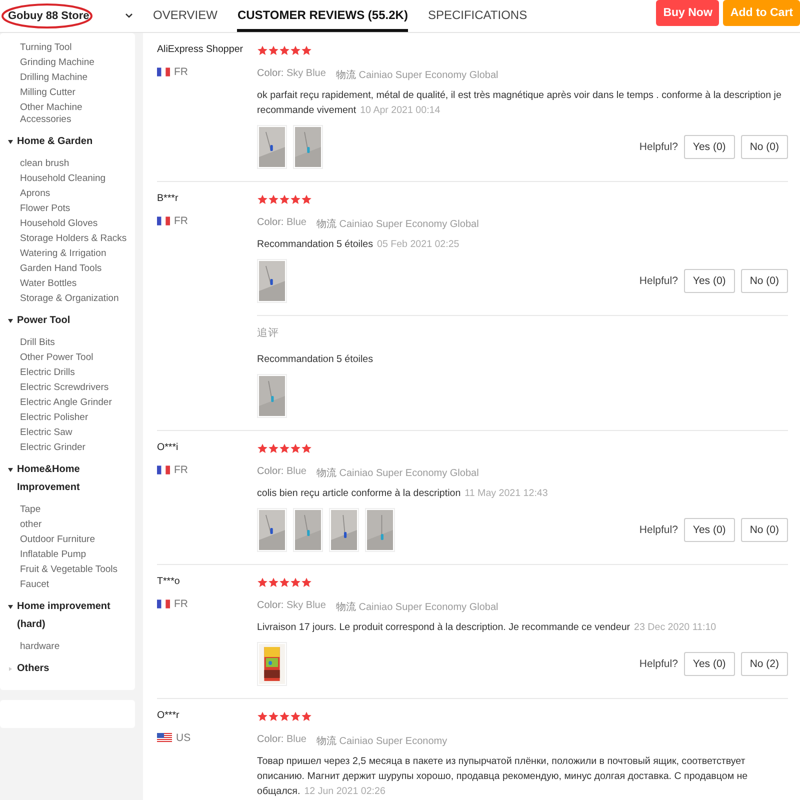 This screenshot has width=800, height=800. I want to click on category-link: Aprons, so click(69, 194).